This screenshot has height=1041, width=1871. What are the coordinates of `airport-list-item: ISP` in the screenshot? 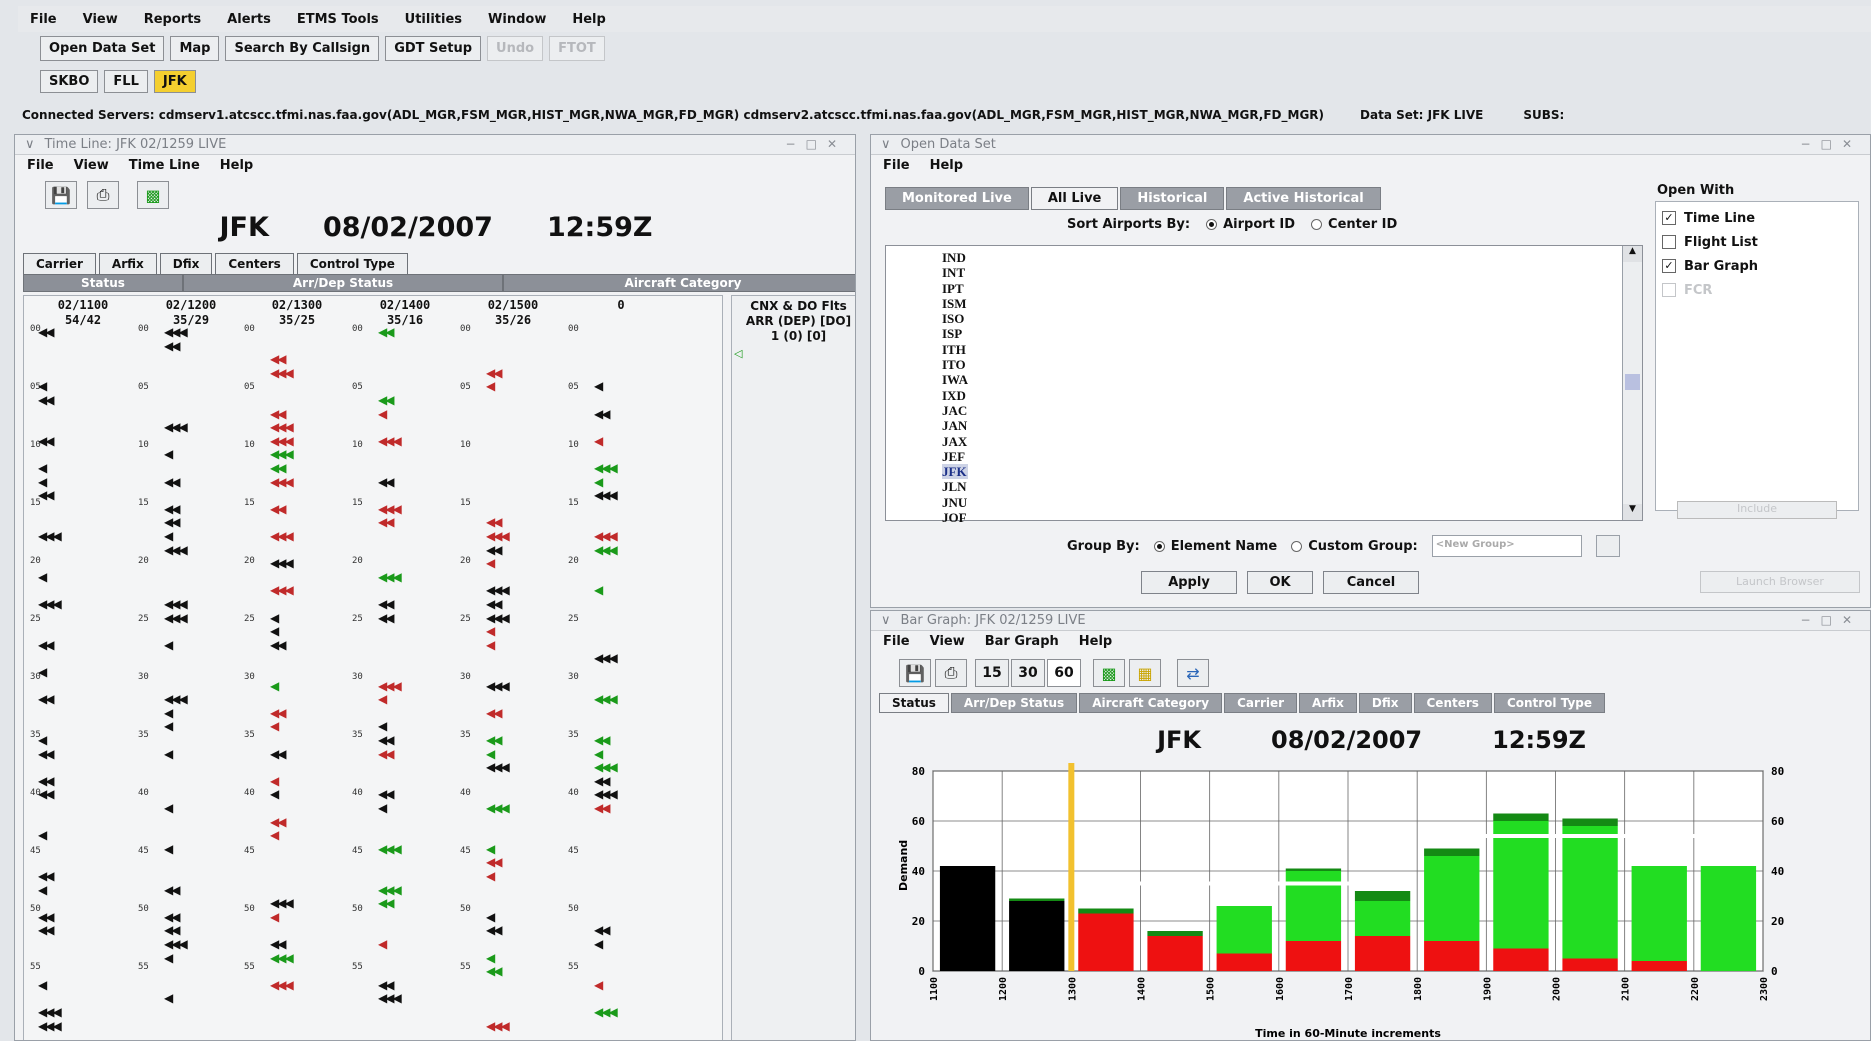 It's located at (955, 333).